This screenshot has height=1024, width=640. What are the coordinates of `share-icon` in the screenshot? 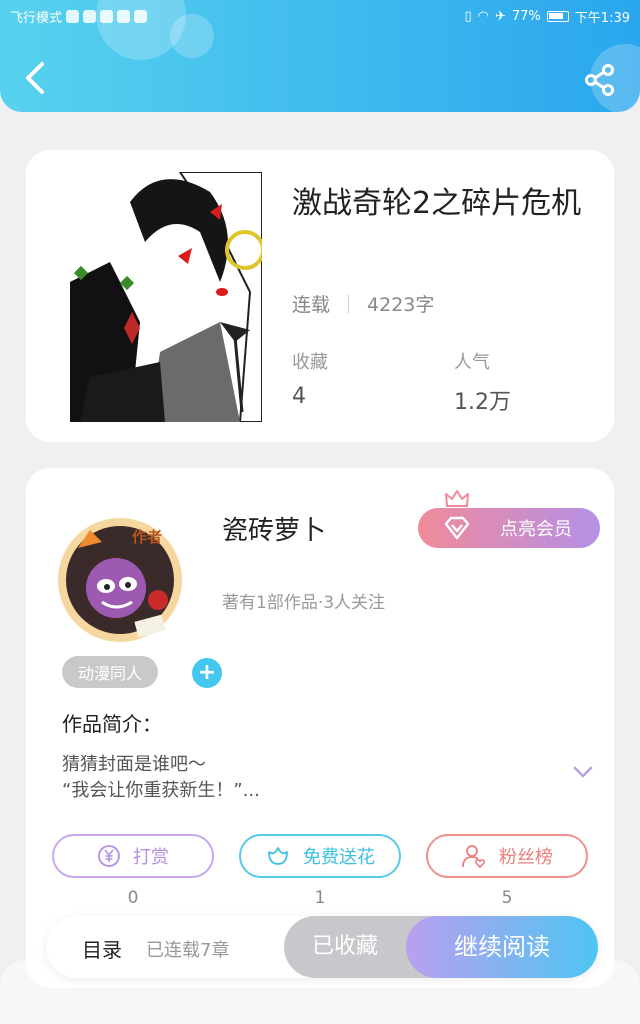 It's located at (599, 80).